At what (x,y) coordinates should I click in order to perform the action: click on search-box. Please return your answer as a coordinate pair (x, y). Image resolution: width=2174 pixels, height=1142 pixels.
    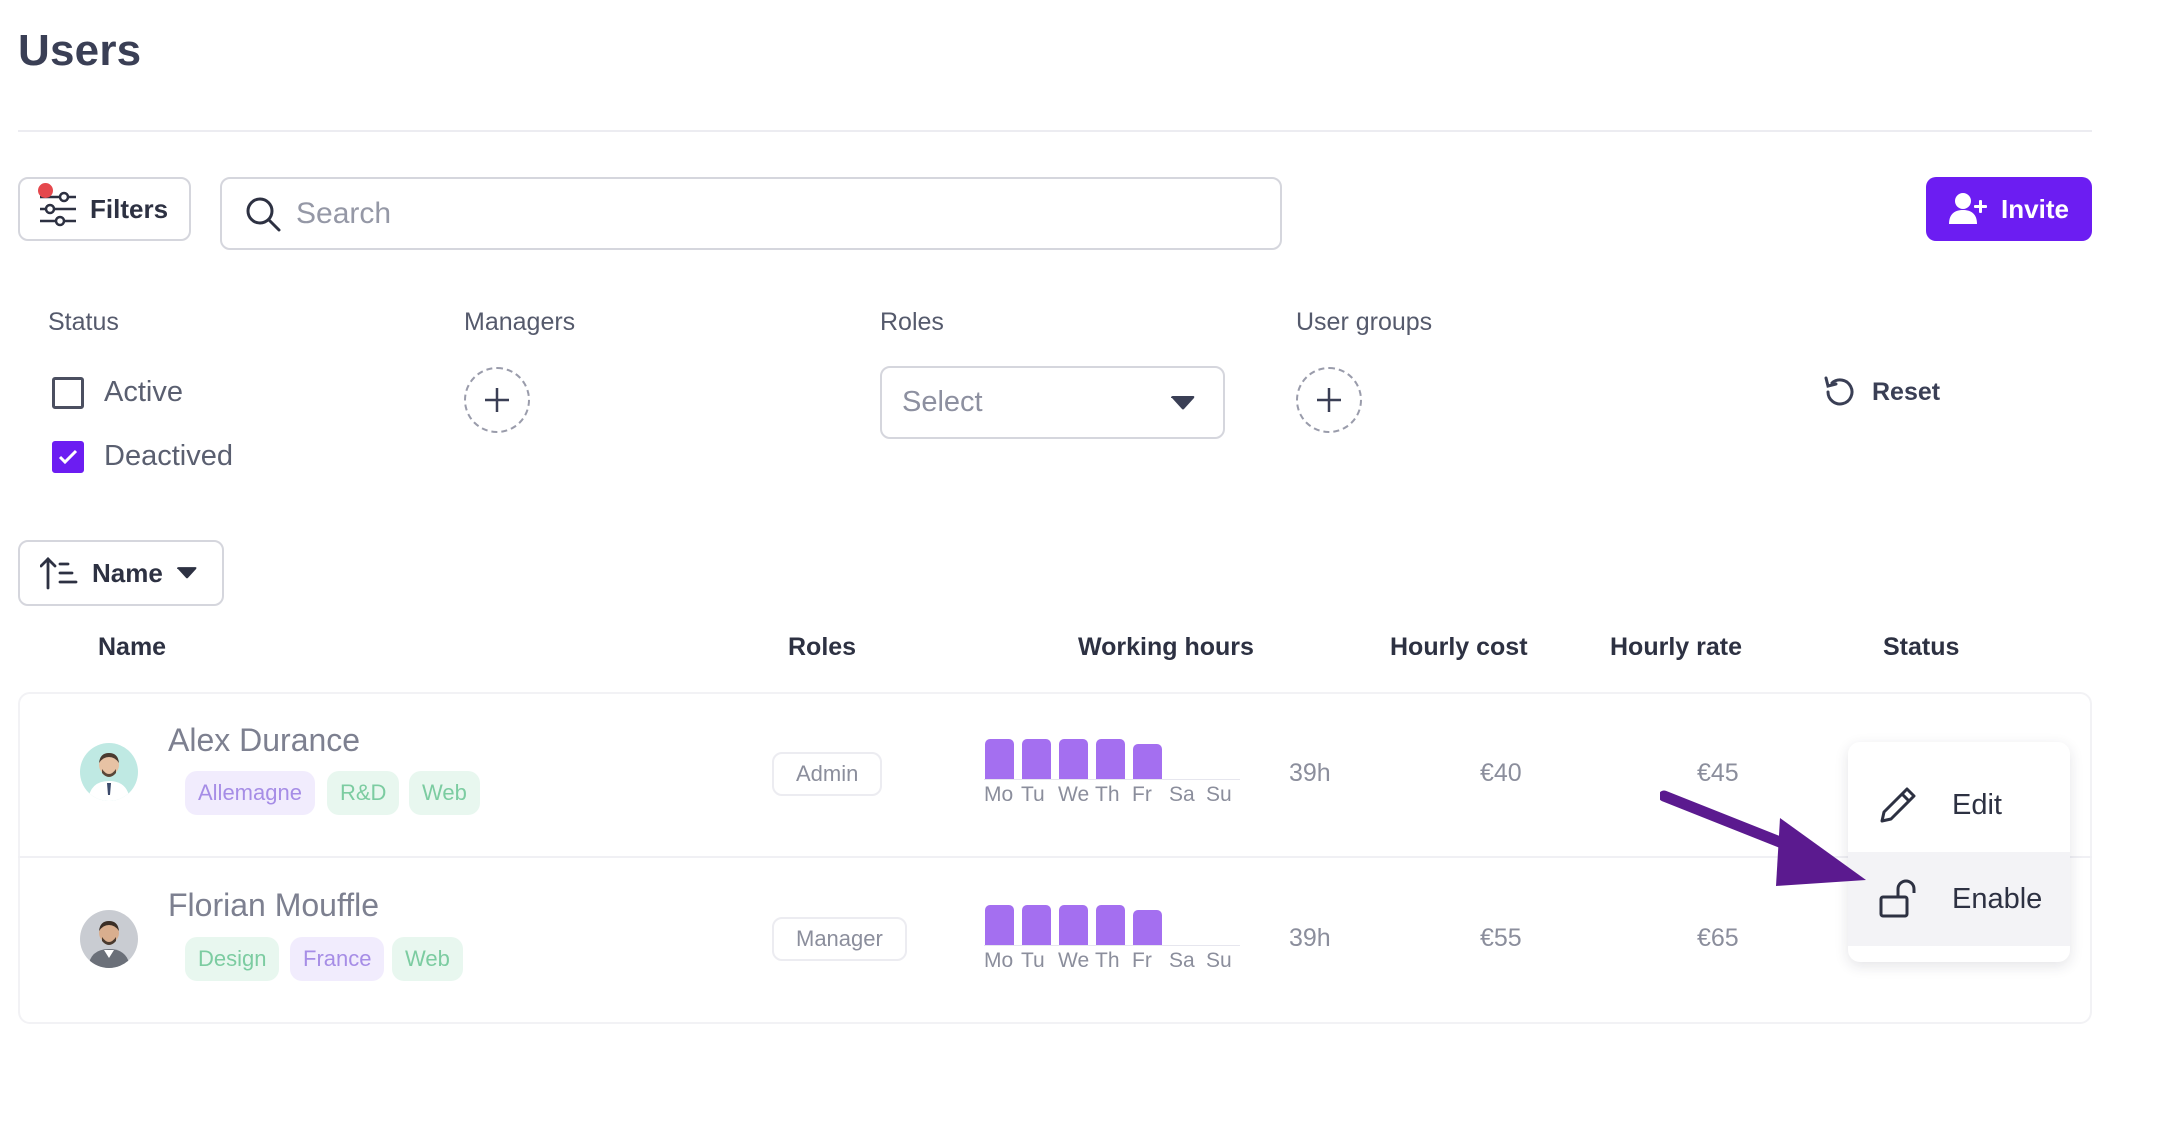
    Looking at the image, I should click on (751, 213).